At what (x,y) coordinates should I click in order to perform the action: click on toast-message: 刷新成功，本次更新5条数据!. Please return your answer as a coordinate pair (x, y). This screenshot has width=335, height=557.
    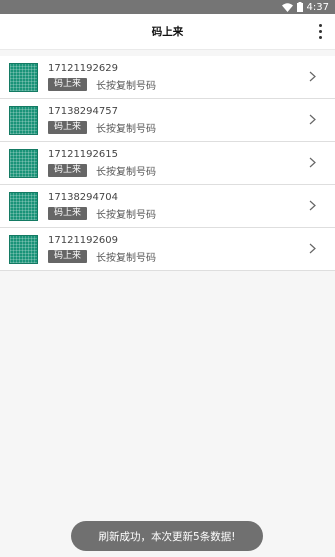
    Looking at the image, I should click on (167, 536).